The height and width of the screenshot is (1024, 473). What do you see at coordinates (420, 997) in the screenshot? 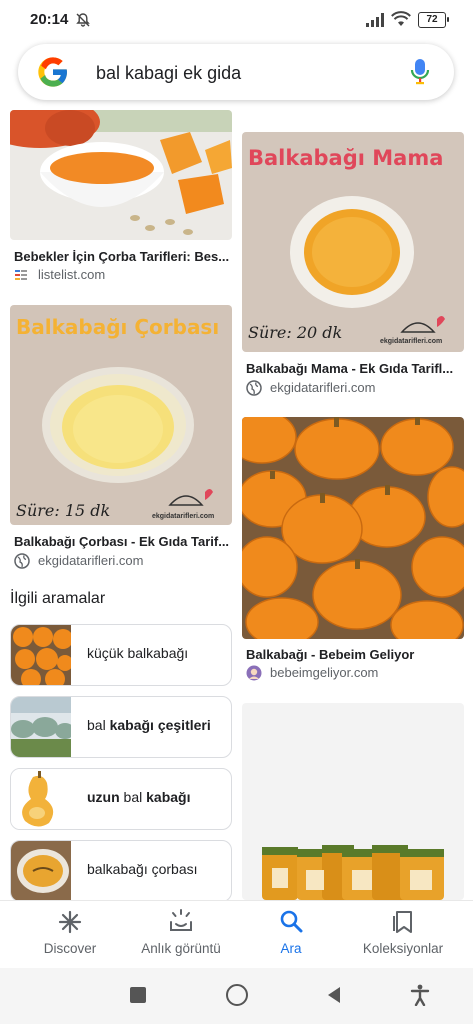
I see `accessibility-icon` at bounding box center [420, 997].